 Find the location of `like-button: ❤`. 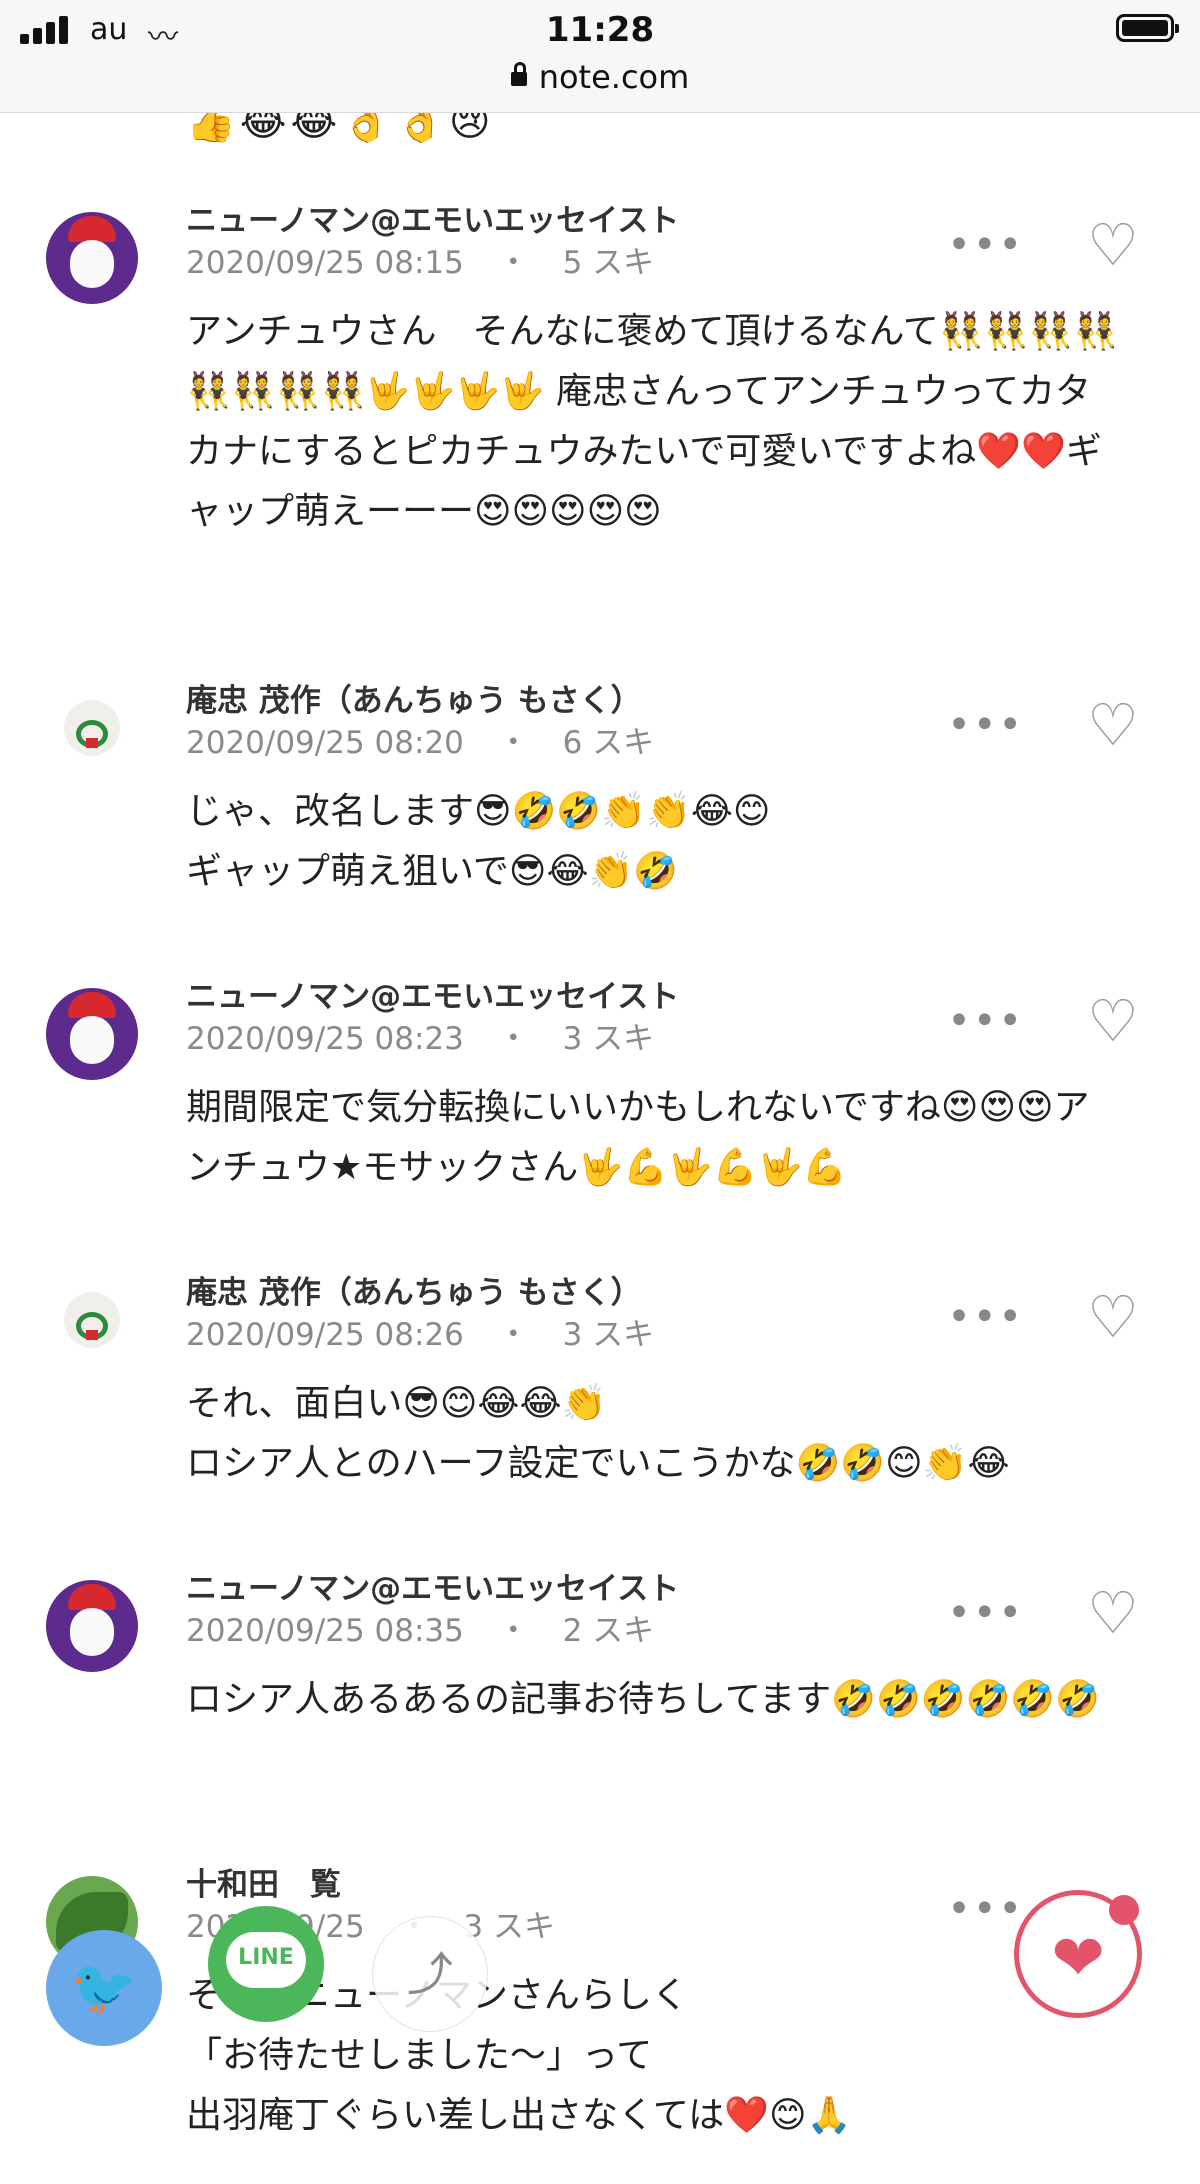

like-button: ❤ is located at coordinates (1078, 1954).